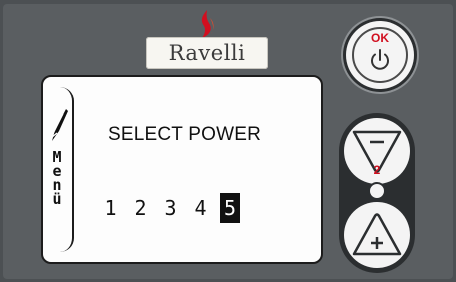 Image resolution: width=456 pixels, height=282 pixels. I want to click on power-level-list: 1 2 3 4 5, so click(171, 208).